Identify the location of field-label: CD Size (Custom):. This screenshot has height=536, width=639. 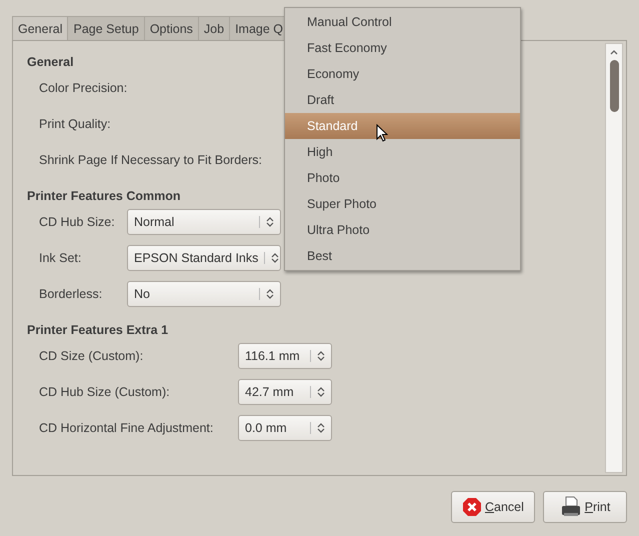
(91, 356).